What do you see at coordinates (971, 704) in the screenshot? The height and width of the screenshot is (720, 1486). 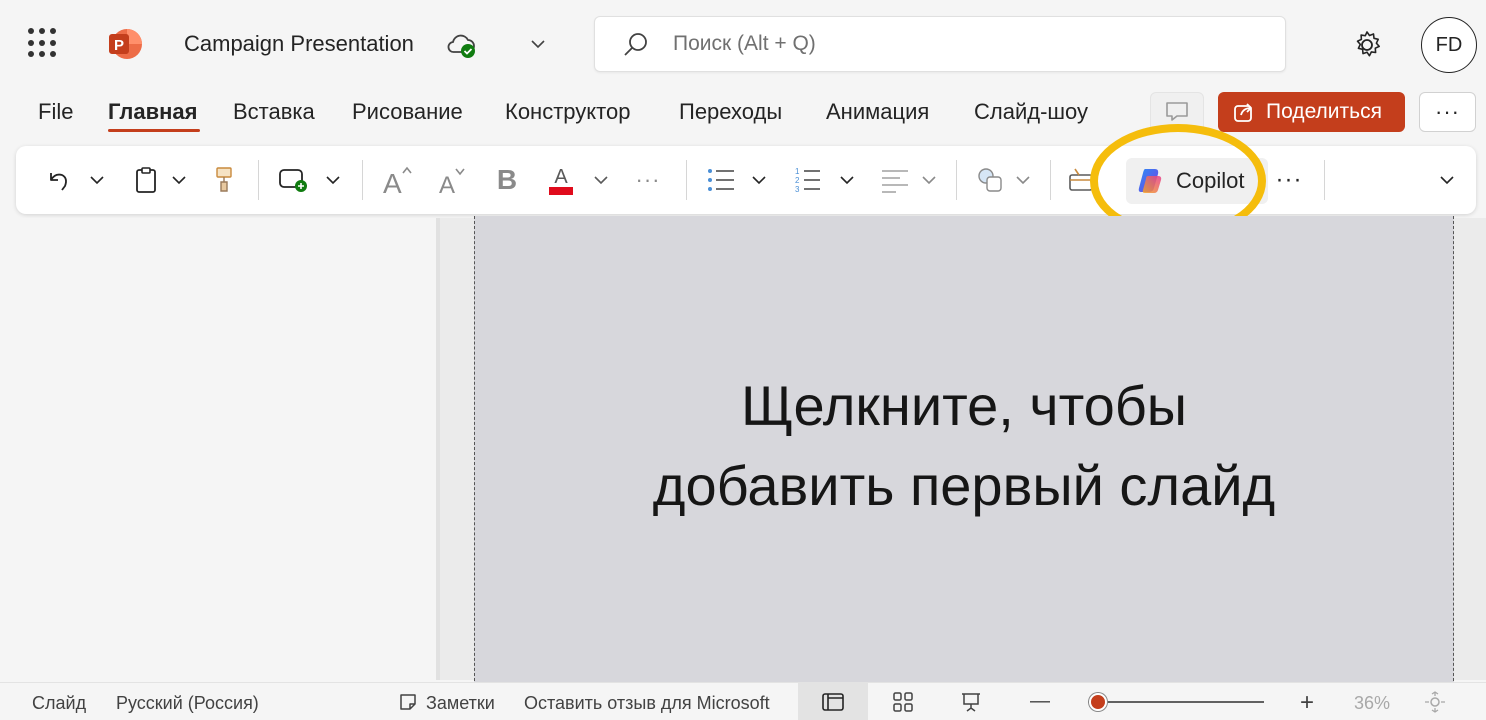 I see `presenter-view-icon` at bounding box center [971, 704].